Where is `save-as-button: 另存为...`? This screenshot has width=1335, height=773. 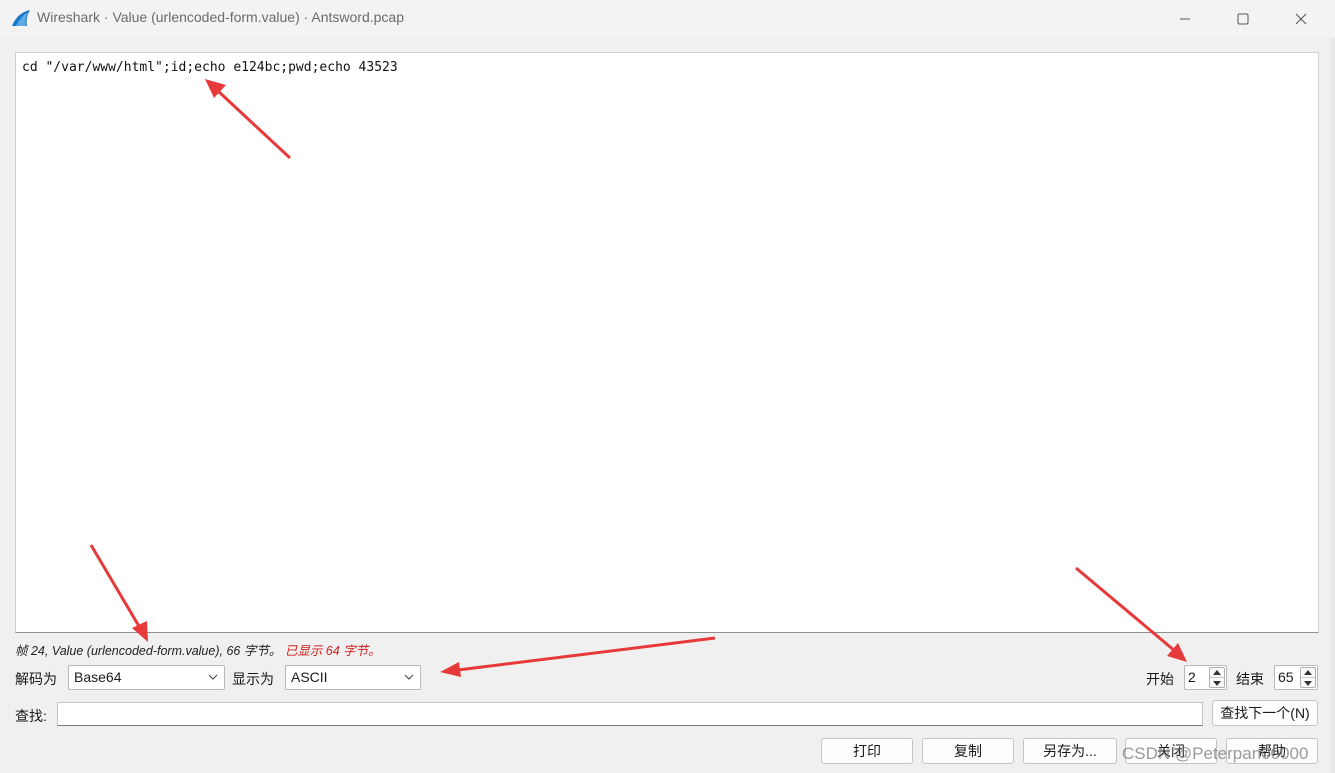 save-as-button: 另存为... is located at coordinates (1070, 751).